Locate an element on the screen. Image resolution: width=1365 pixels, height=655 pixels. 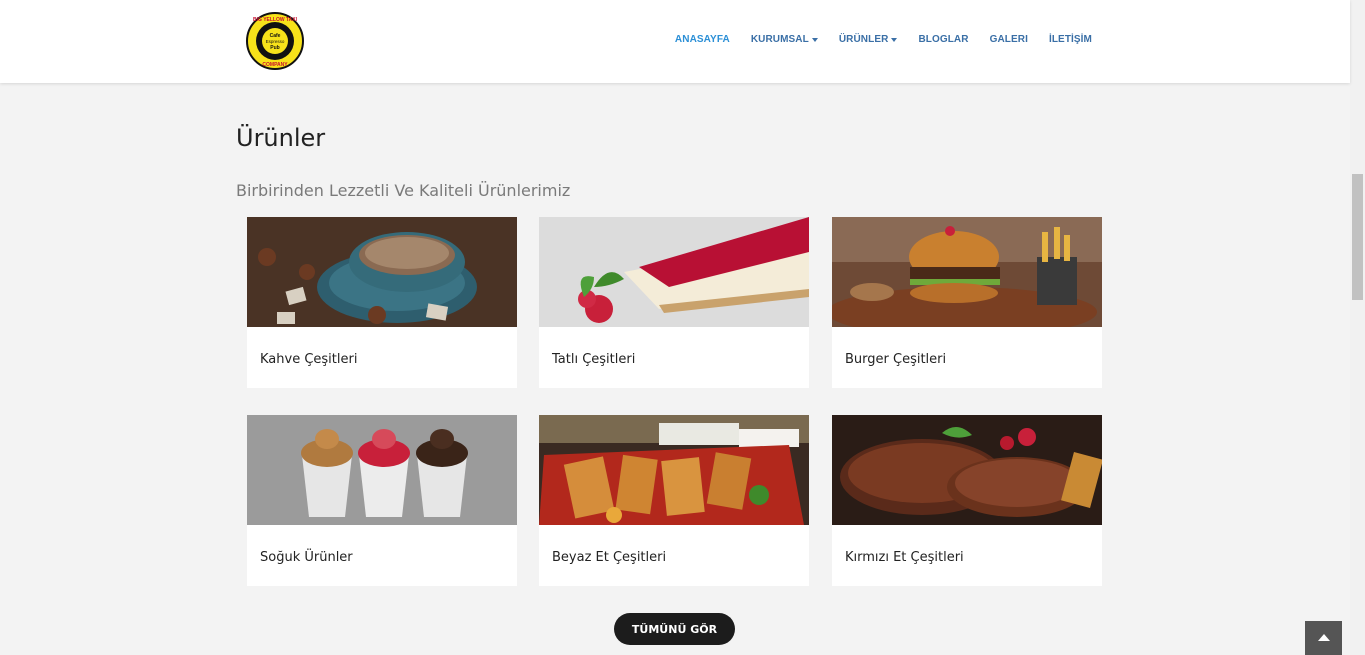
product-card-beyaz-et: Beyaz Et Çeşitleri is located at coordinates (674, 500).